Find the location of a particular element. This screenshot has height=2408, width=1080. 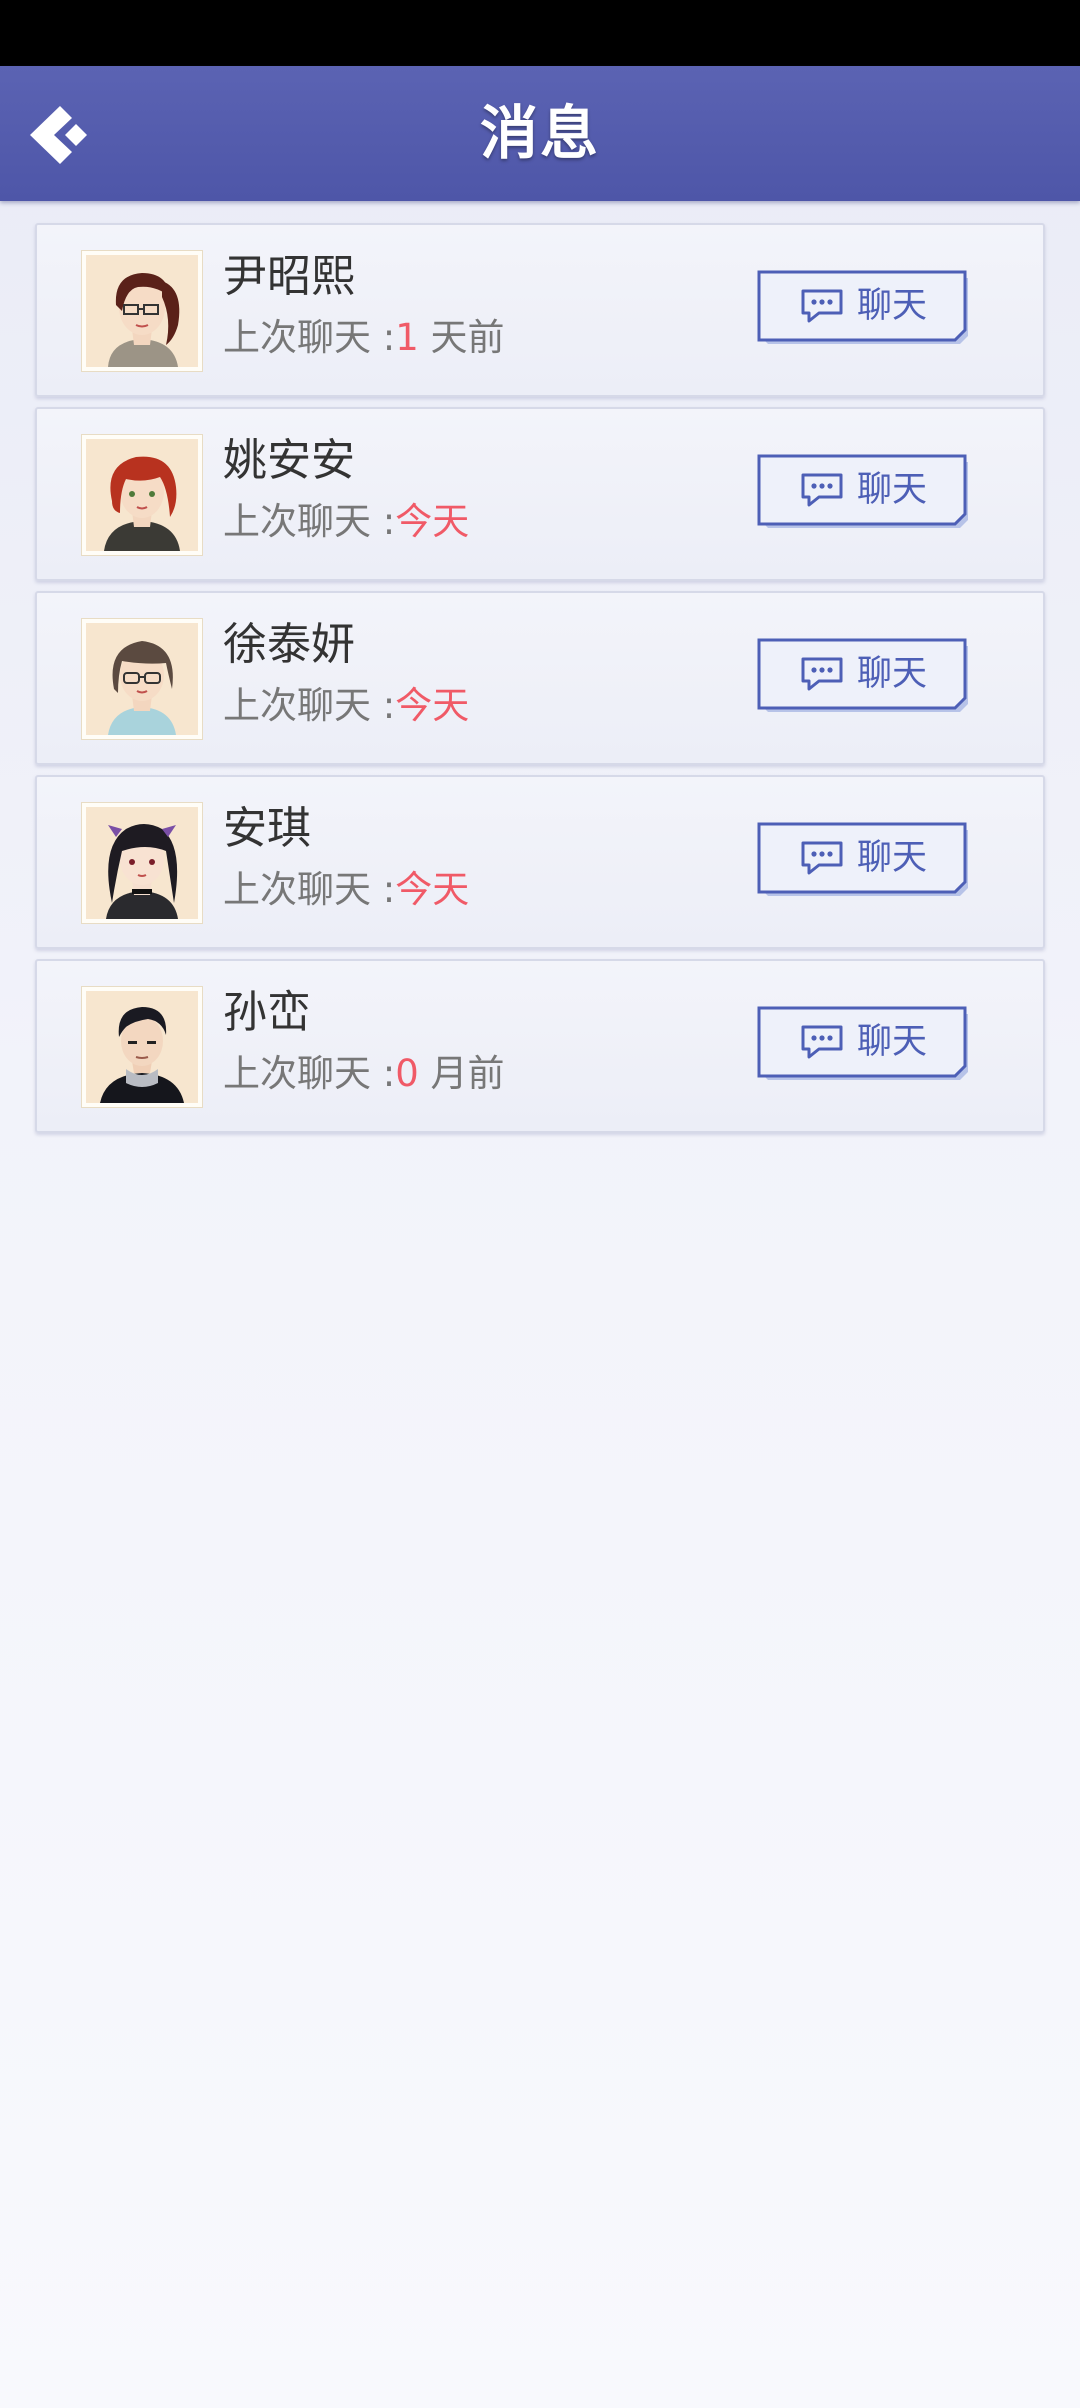

back-button is located at coordinates (59, 135).